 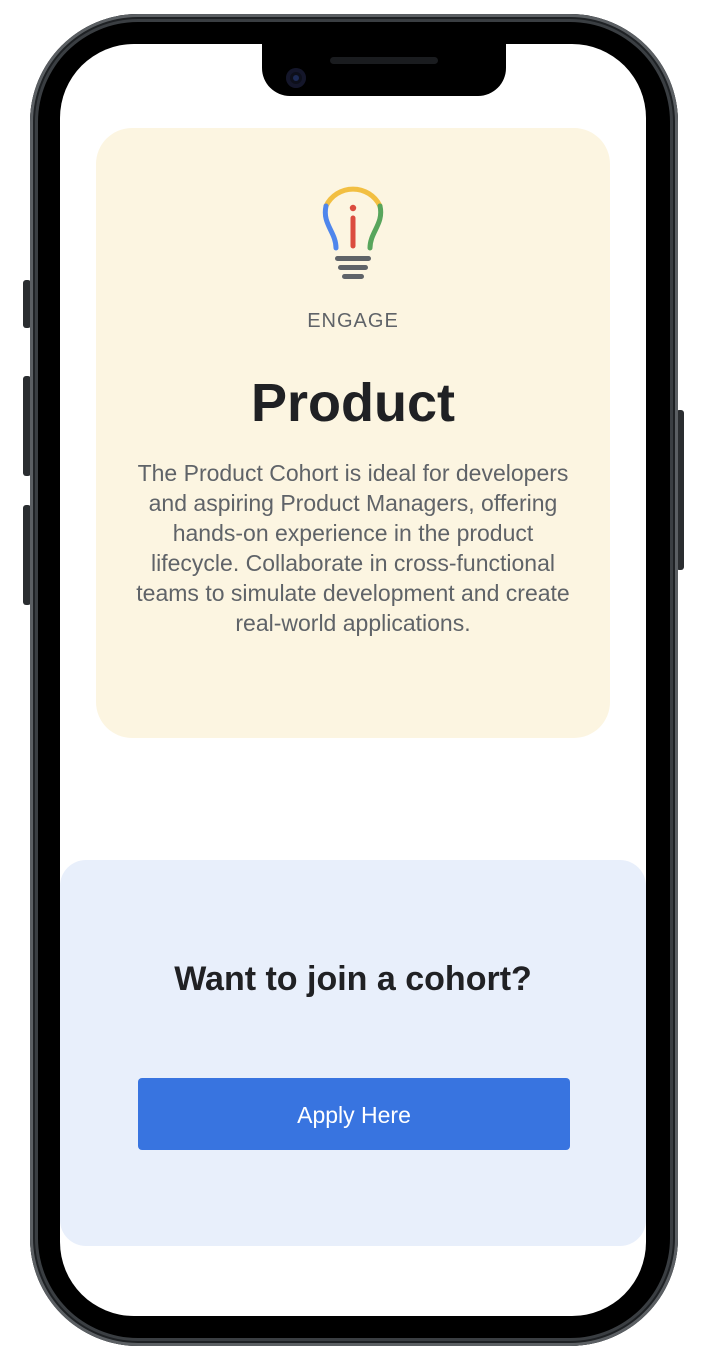 I want to click on speaker-grille, so click(x=384, y=60).